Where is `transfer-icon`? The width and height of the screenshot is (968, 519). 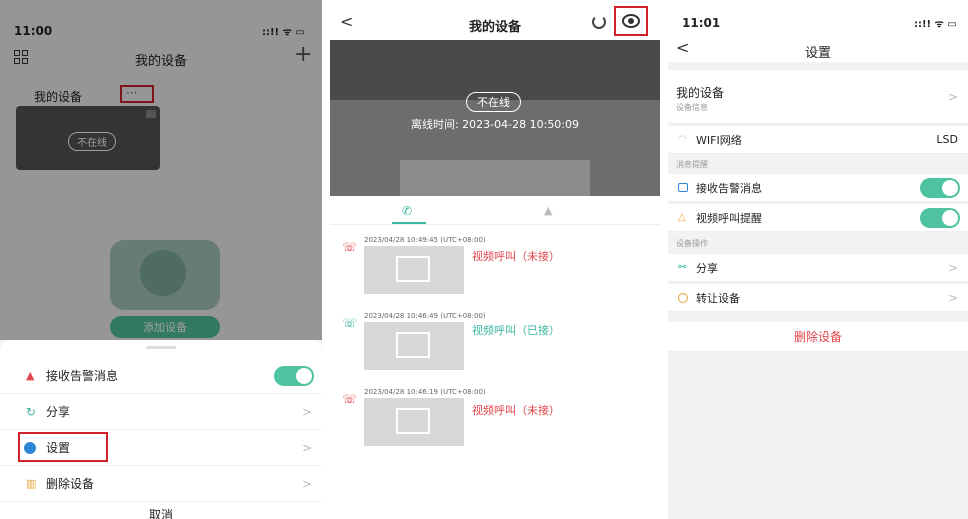 transfer-icon is located at coordinates (683, 297).